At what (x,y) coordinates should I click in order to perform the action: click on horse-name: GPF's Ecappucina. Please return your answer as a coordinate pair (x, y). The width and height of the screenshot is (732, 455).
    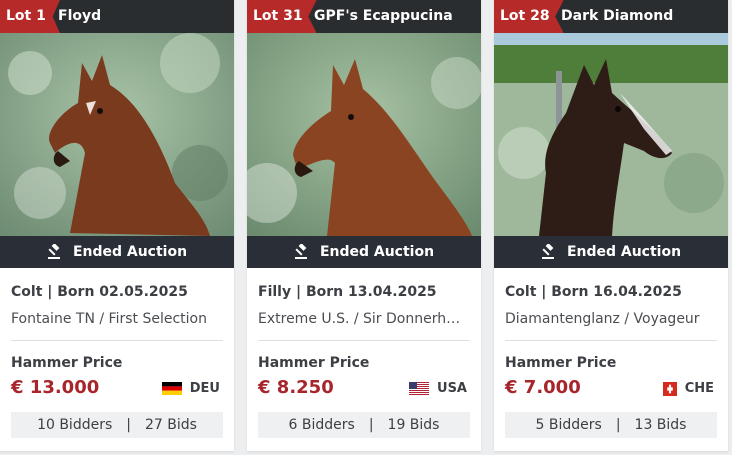
    Looking at the image, I should click on (383, 16).